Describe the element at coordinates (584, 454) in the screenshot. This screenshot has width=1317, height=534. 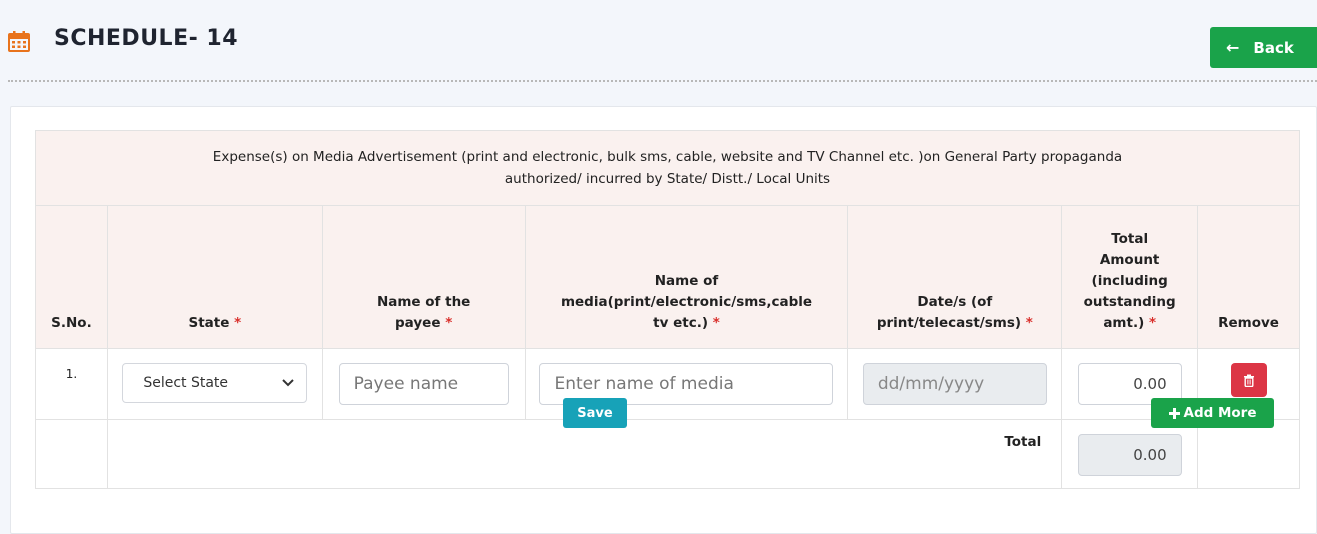
I see `total-label: Total` at that location.